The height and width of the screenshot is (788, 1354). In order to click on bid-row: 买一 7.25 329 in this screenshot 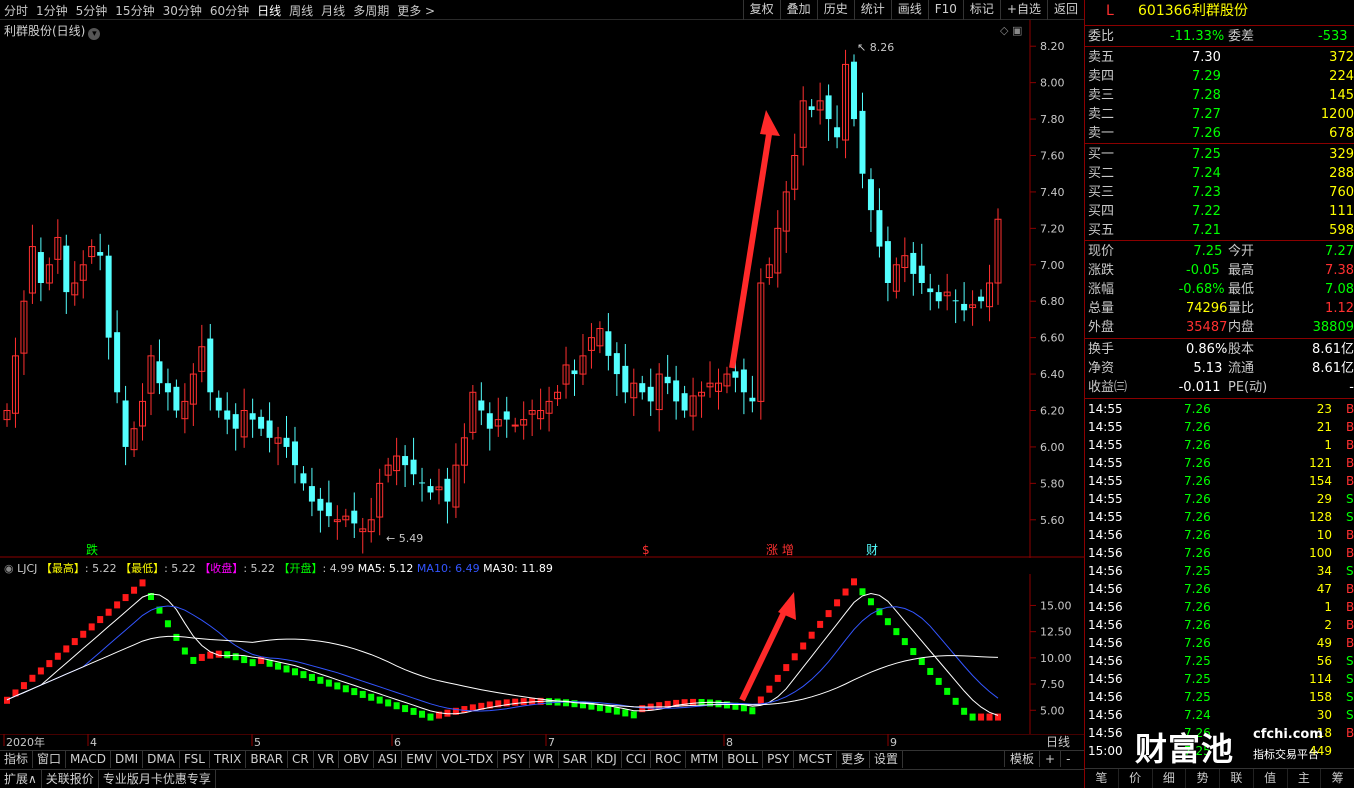, I will do `click(1221, 154)`.